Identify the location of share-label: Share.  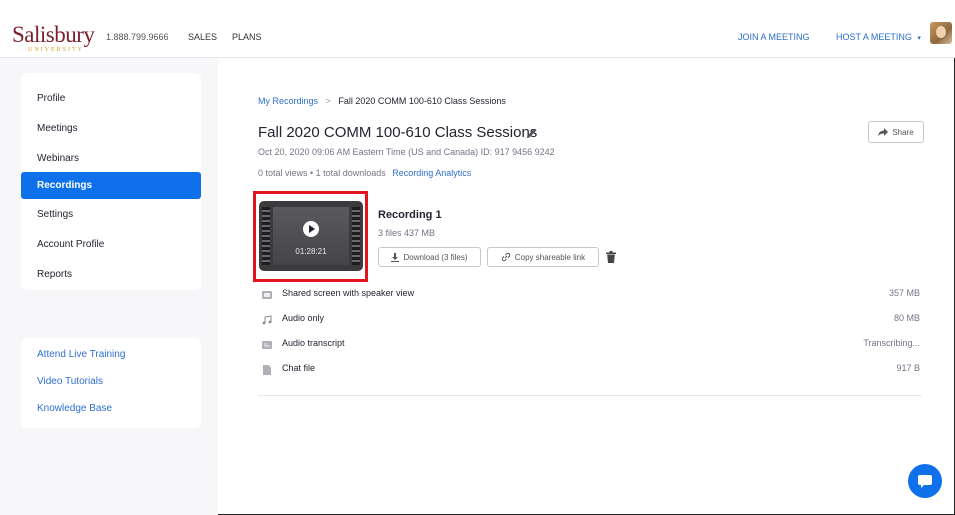
(903, 132).